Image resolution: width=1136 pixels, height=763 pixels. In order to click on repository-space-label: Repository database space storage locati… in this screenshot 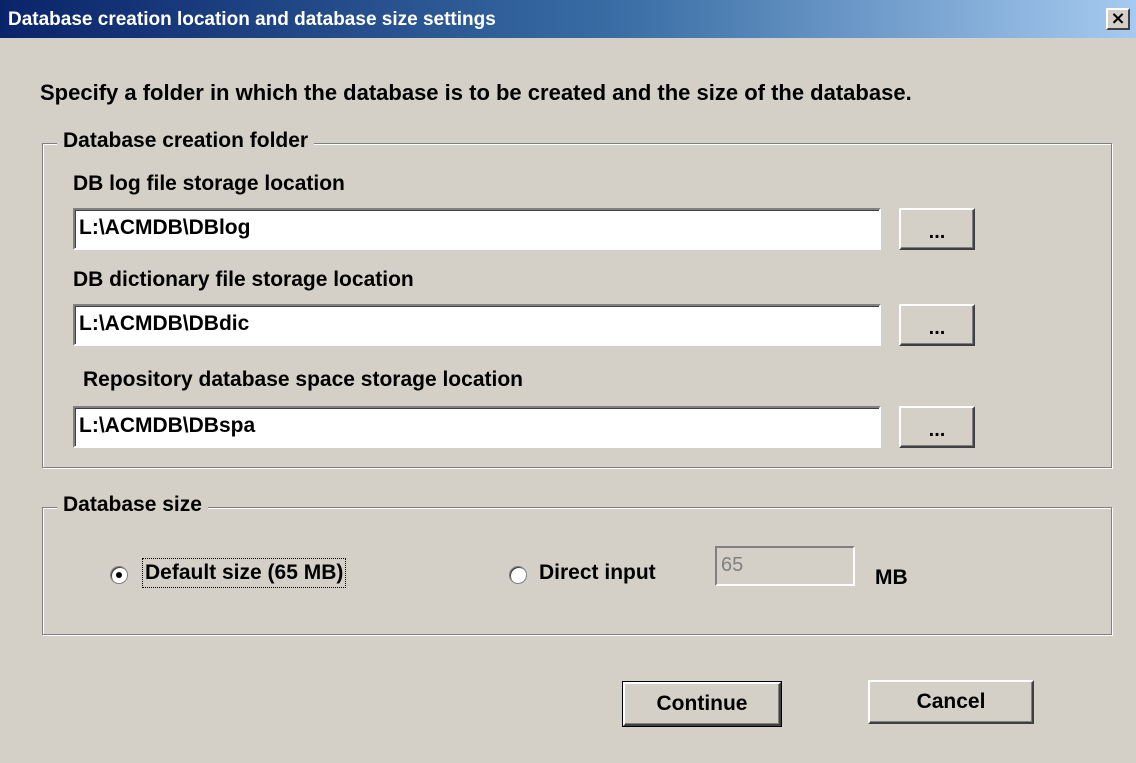, I will do `click(303, 379)`.